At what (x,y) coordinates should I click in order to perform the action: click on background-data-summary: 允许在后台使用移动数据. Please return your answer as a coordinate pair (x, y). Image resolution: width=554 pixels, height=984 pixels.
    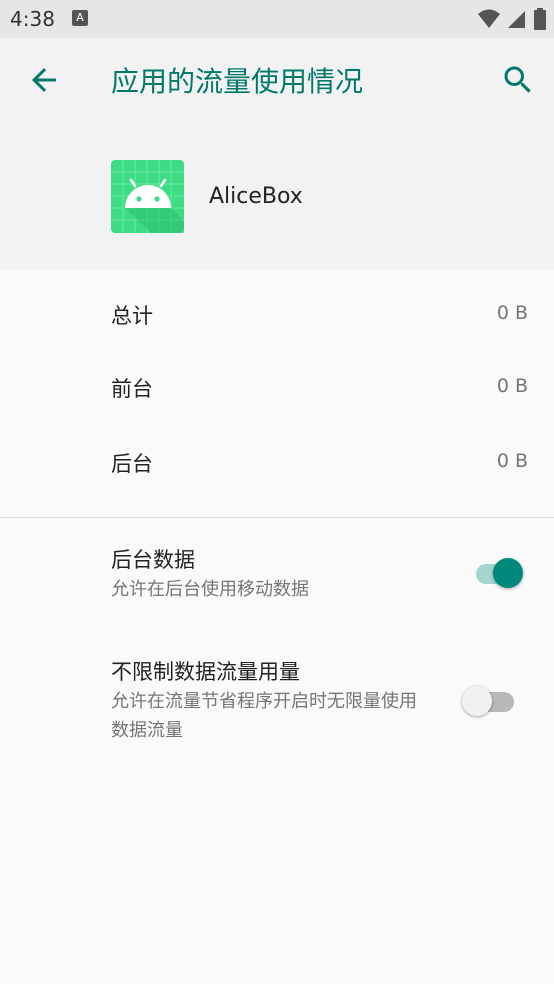
    Looking at the image, I should click on (210, 589).